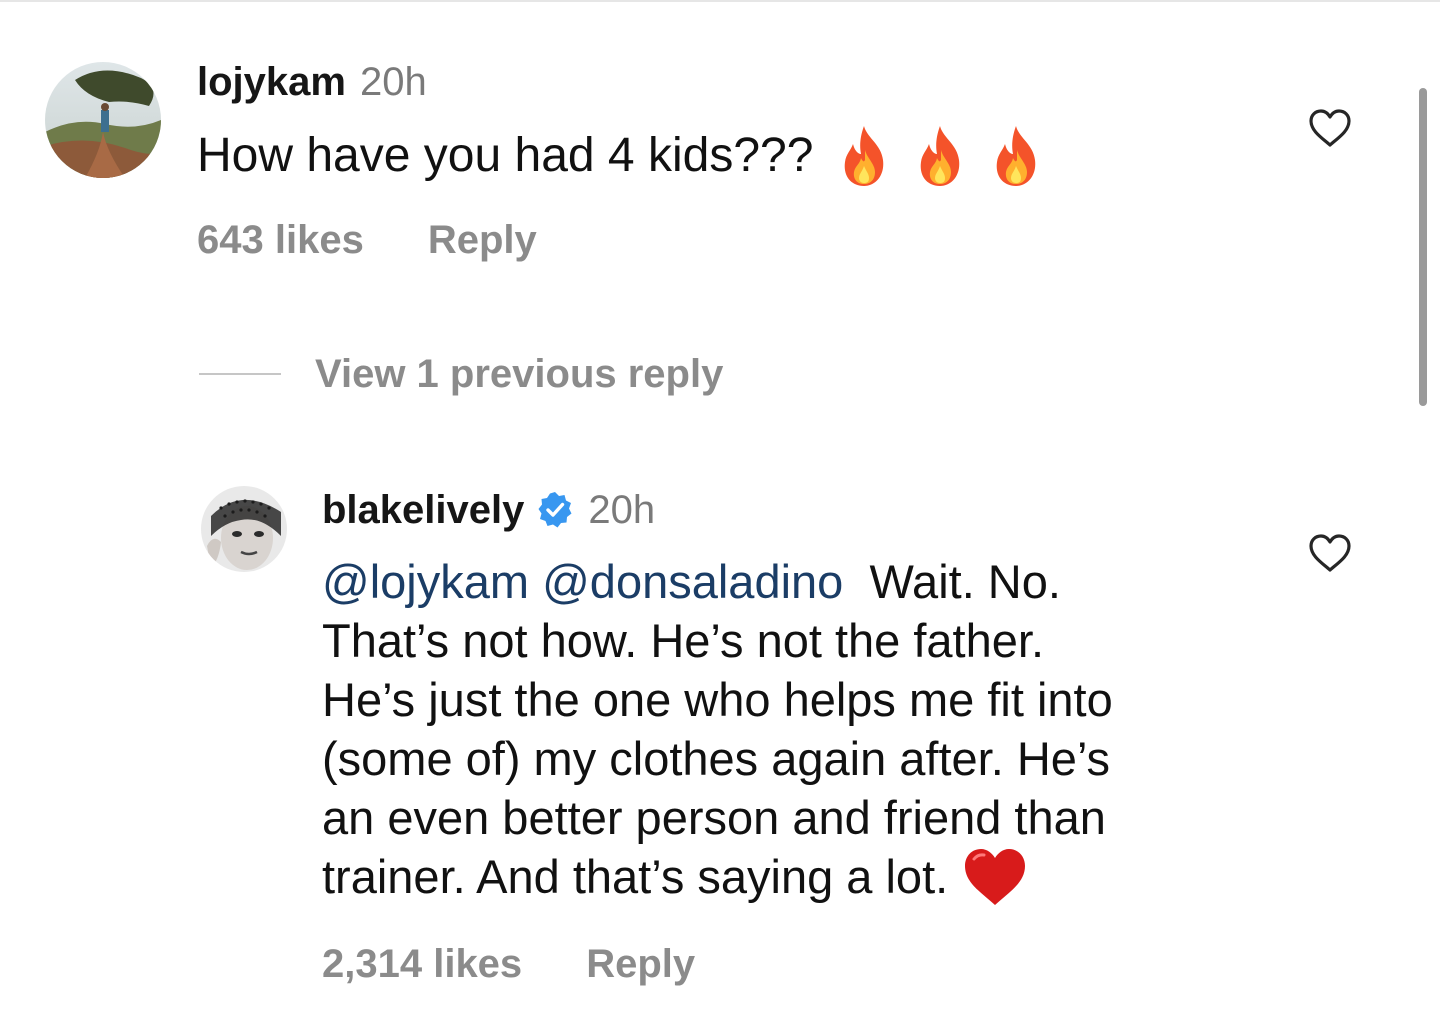 This screenshot has height=1035, width=1440. I want to click on emoji-group, so click(940, 156).